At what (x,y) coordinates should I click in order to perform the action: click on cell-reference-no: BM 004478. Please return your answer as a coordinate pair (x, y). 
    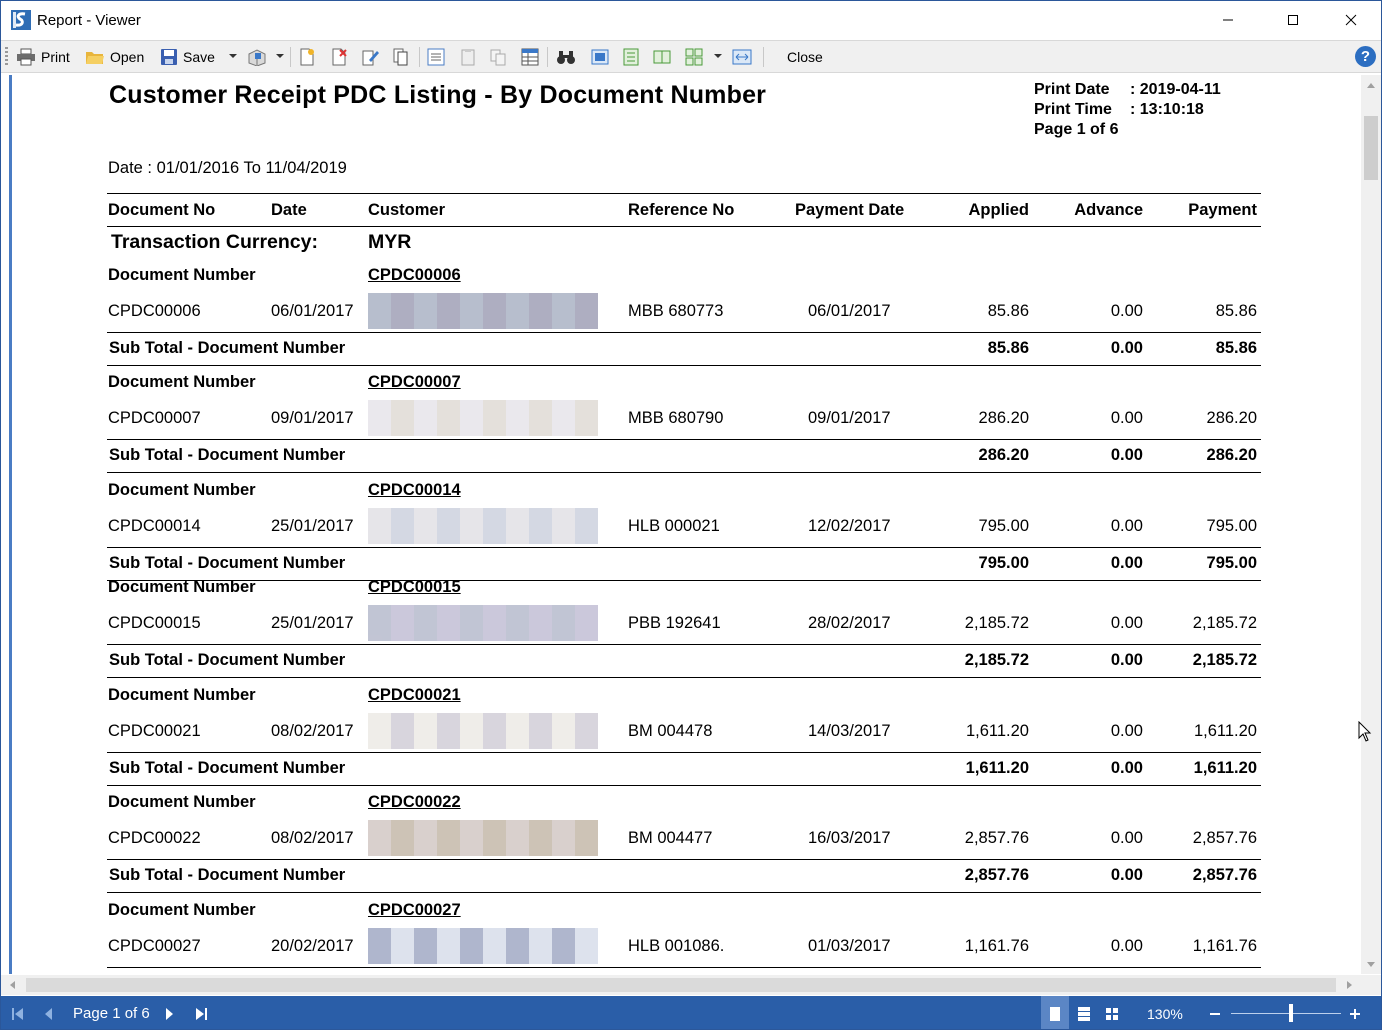
    Looking at the image, I should click on (670, 731).